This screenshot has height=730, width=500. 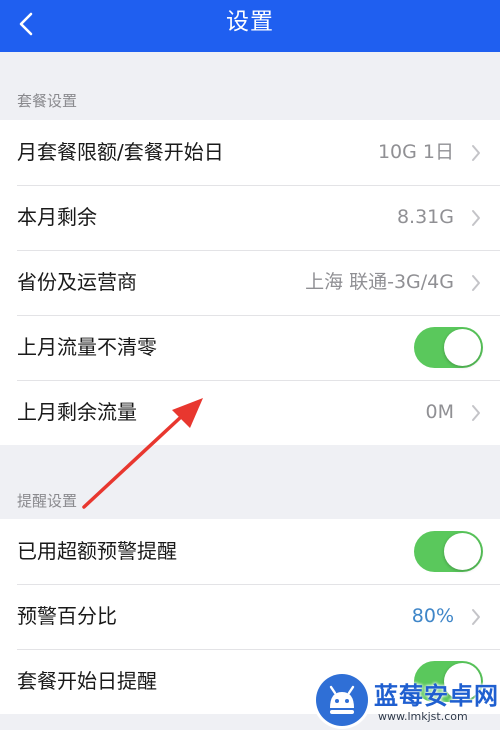 I want to click on page-title: 设置, so click(x=250, y=22).